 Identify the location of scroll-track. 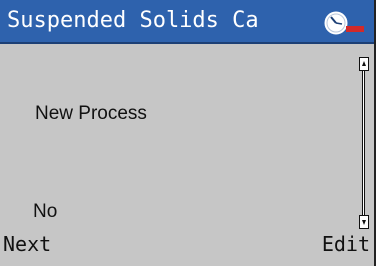
(363, 143).